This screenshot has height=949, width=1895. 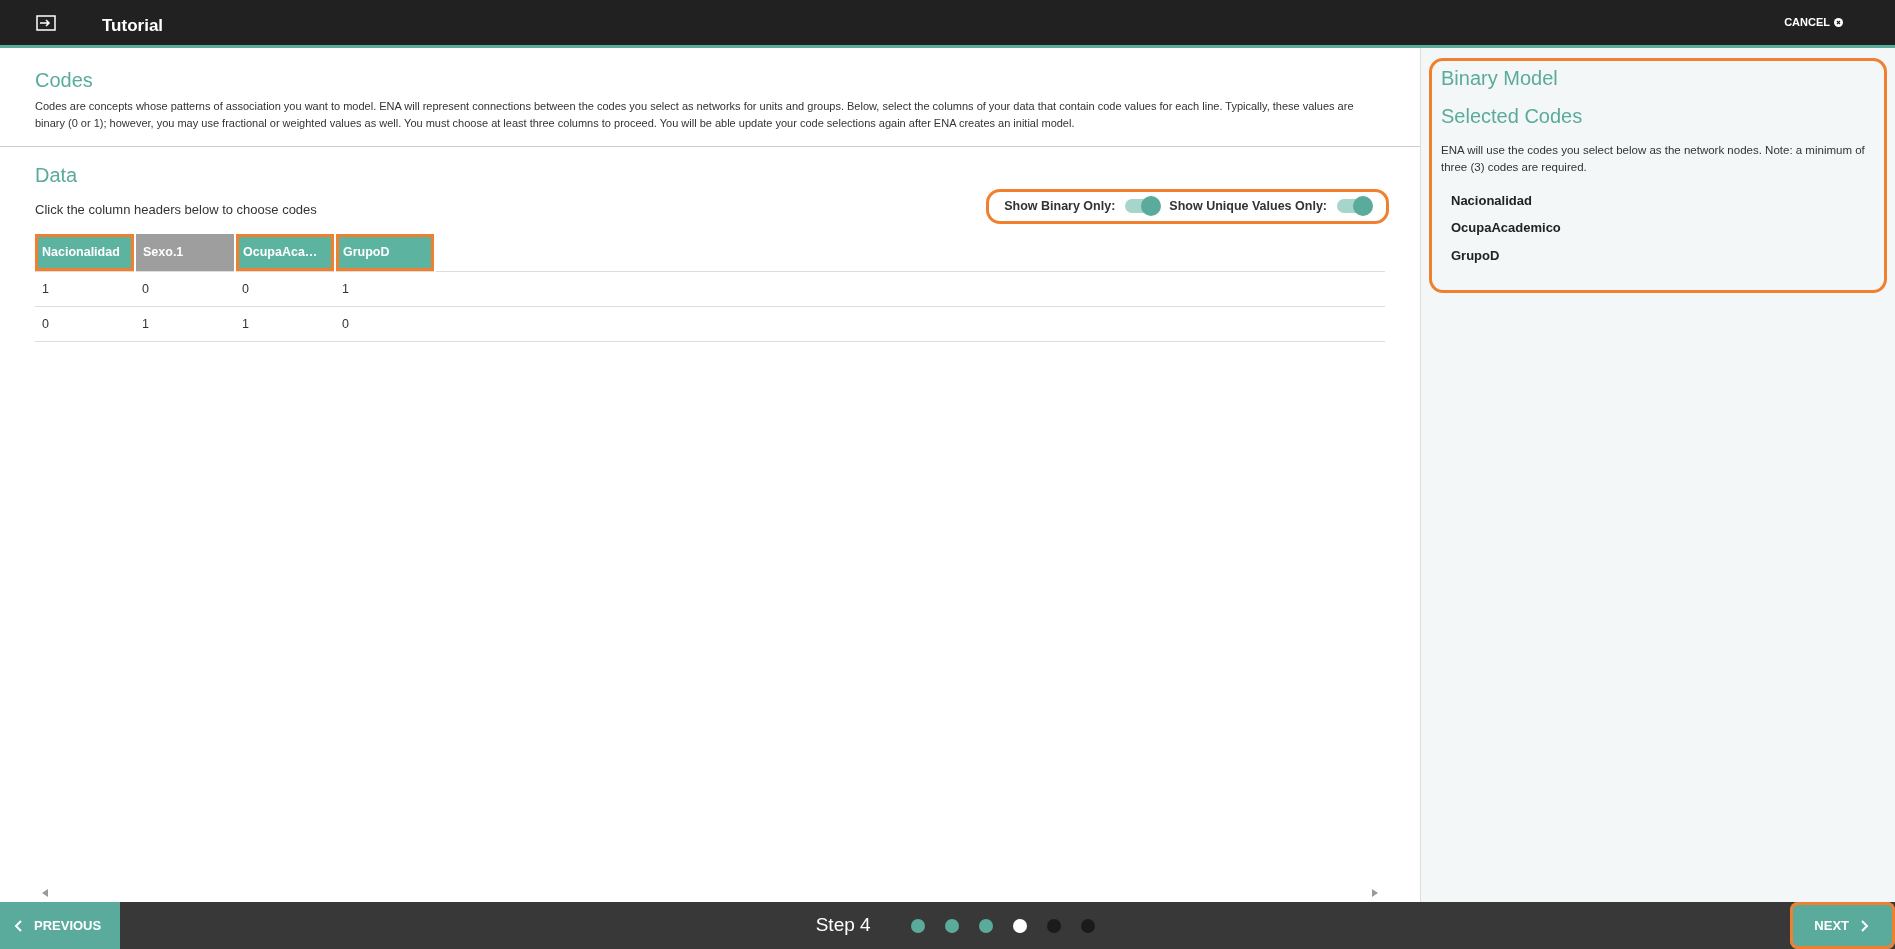 I want to click on step-label: Step 4, so click(x=843, y=925).